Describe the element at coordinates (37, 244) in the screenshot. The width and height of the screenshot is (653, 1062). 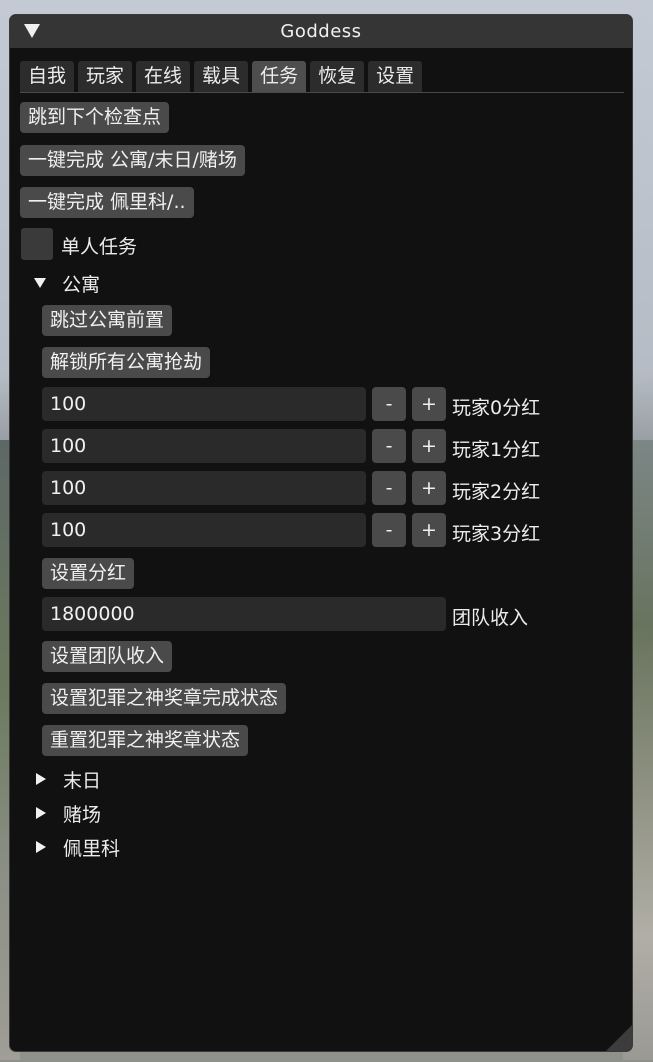
I see `solo-mission-checkbox` at that location.